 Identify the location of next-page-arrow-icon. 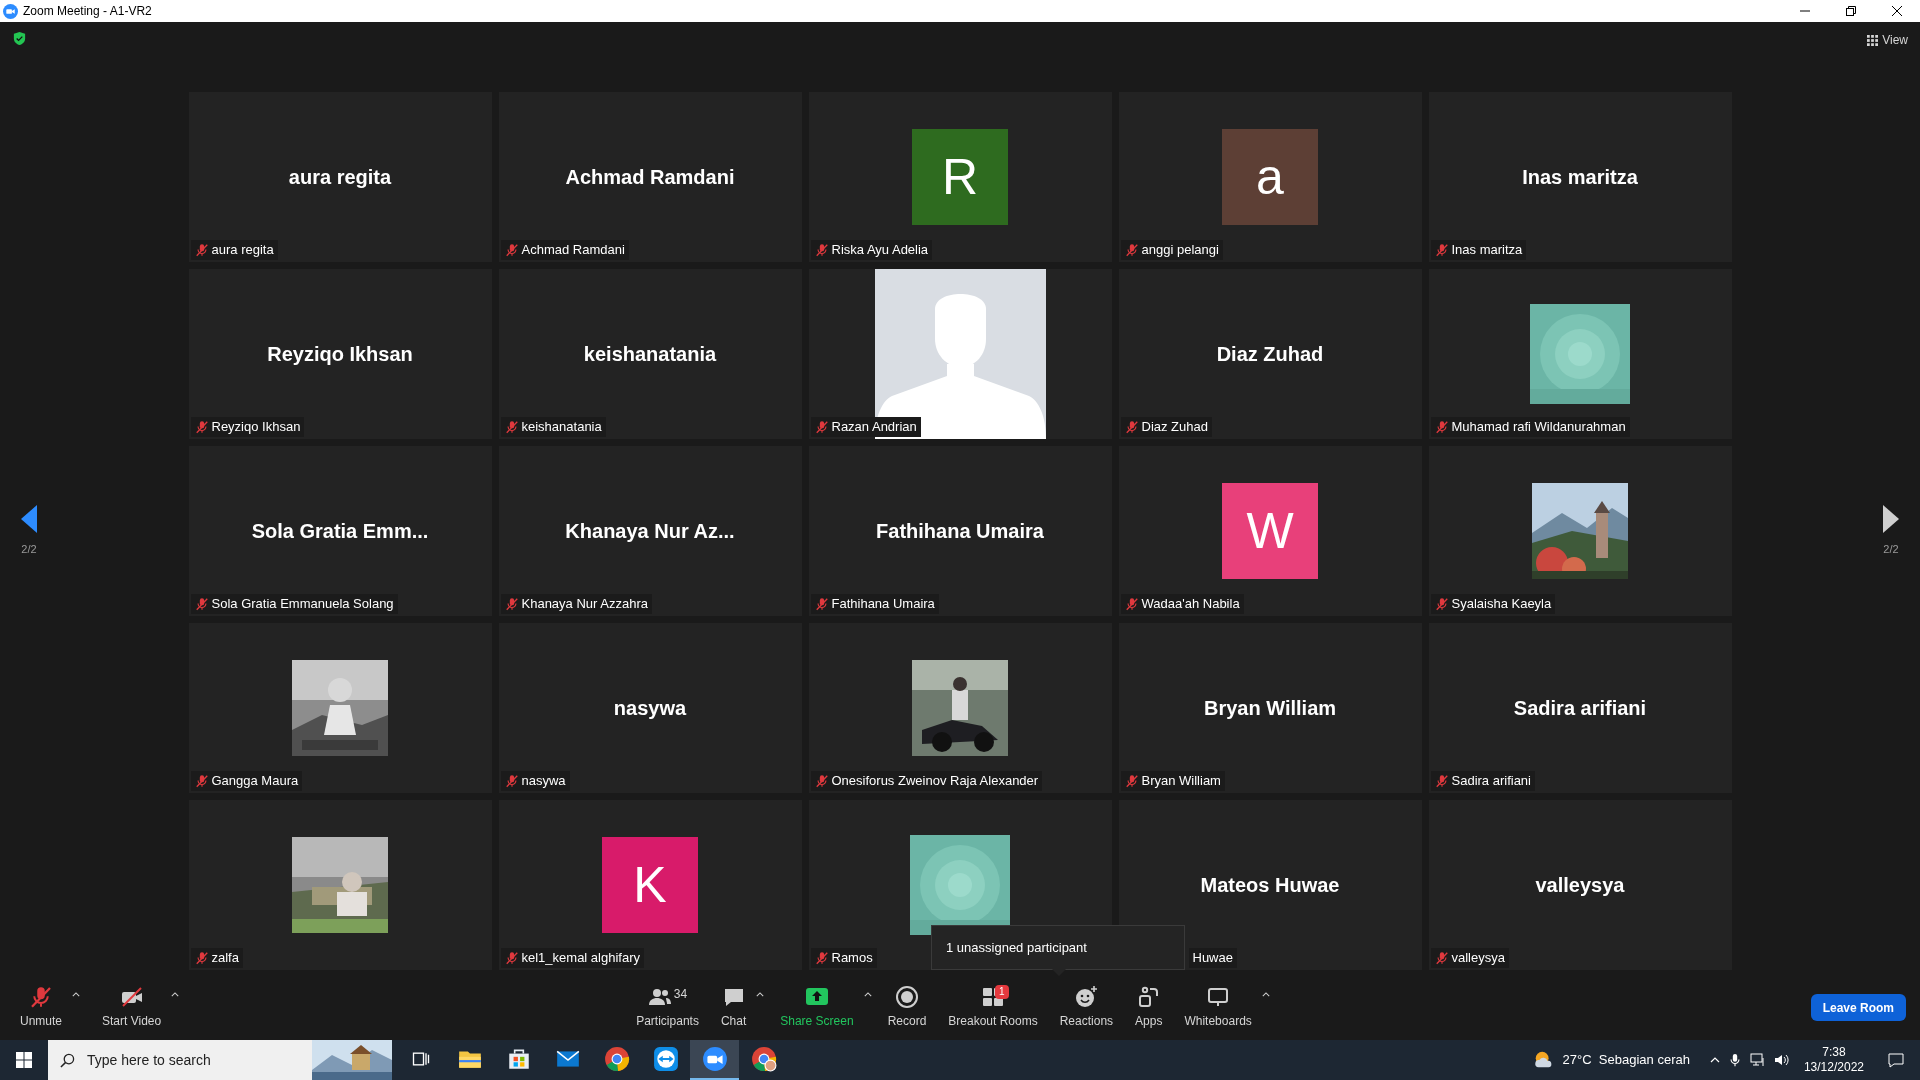
(1891, 518).